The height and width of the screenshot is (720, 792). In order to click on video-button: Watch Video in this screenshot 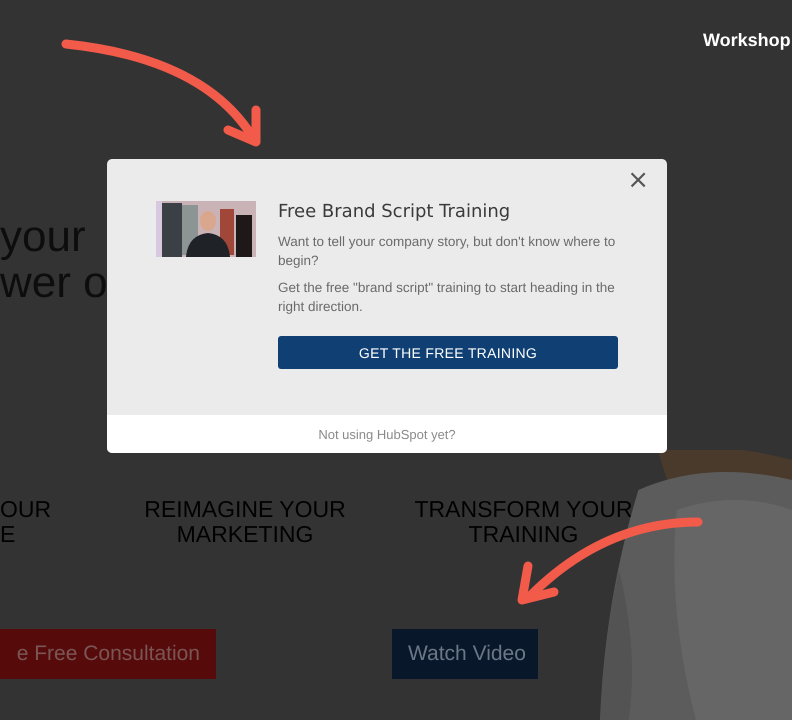, I will do `click(465, 654)`.